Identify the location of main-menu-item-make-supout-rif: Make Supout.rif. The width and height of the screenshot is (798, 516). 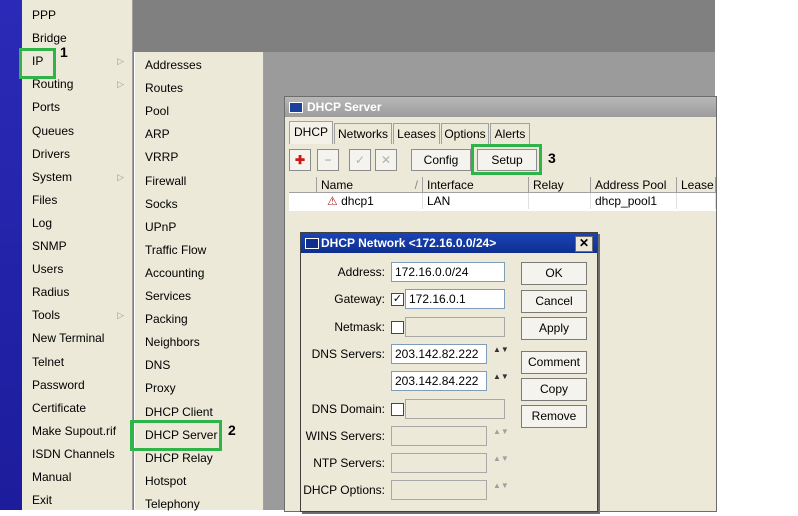
(77, 431).